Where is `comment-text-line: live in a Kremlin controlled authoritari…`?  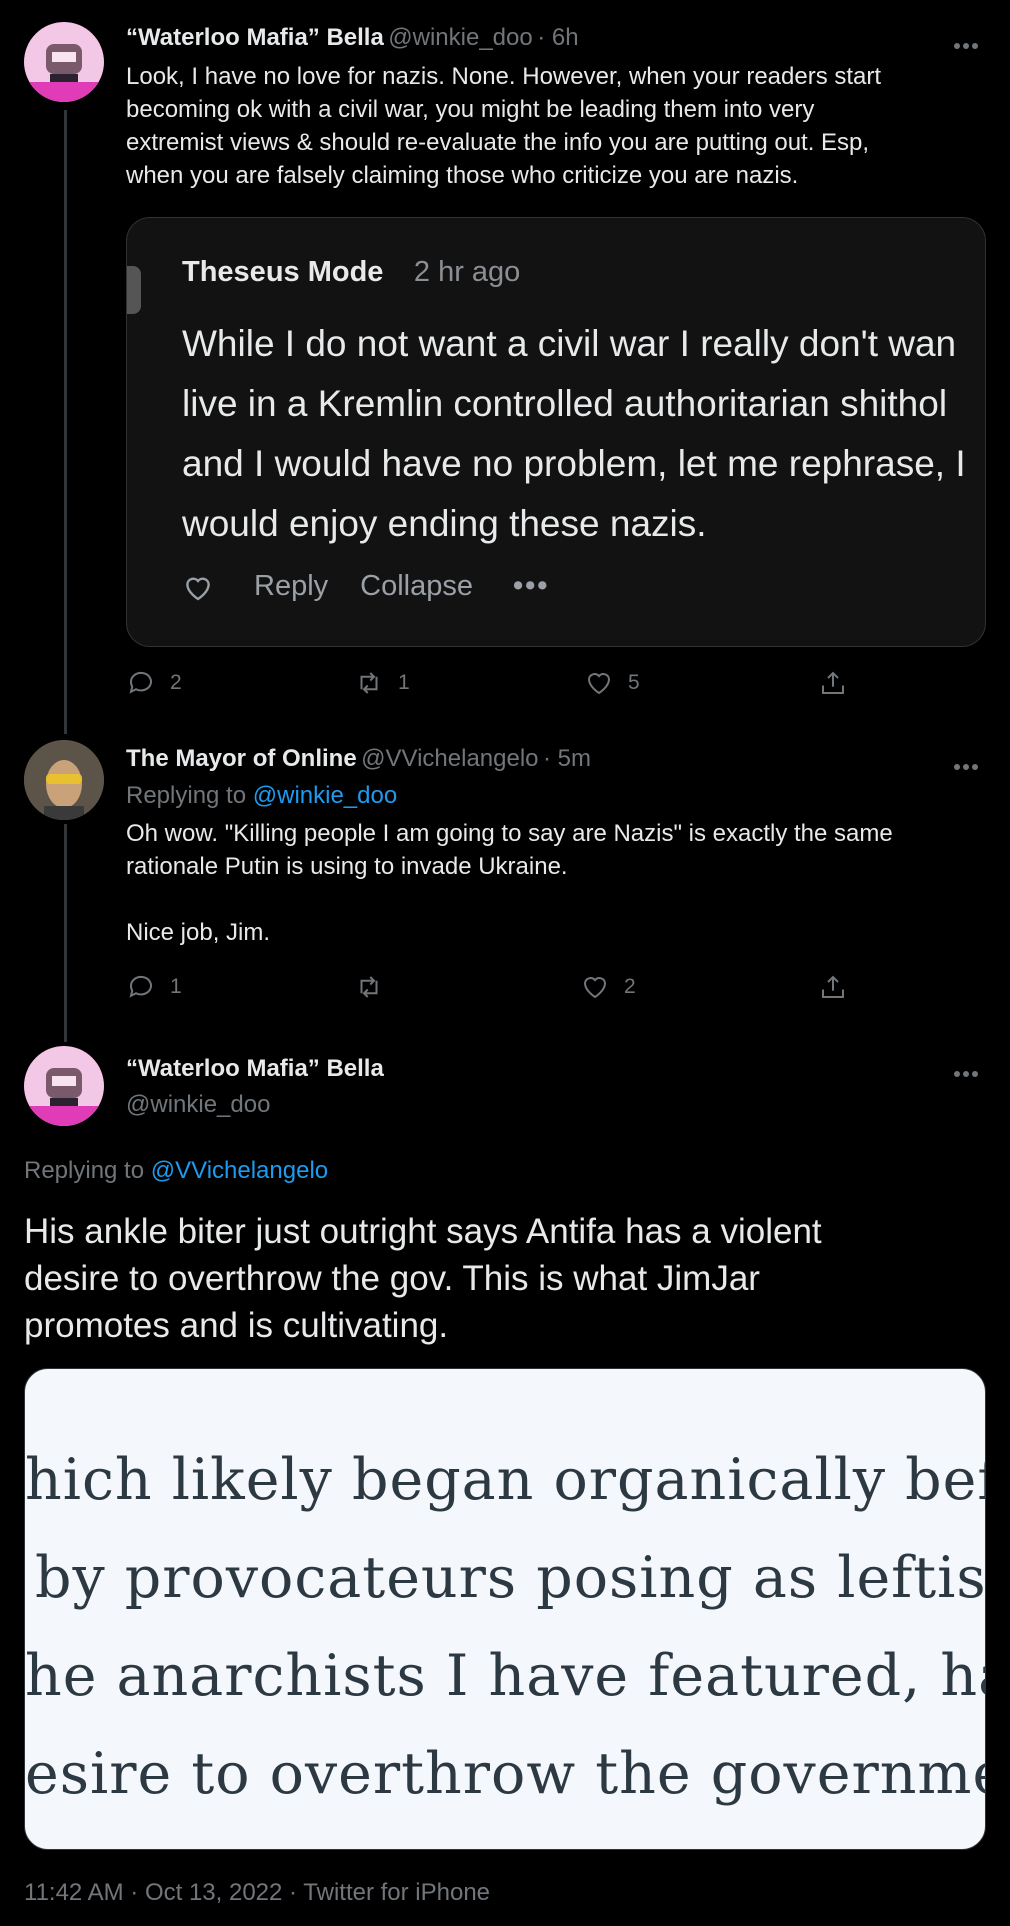
comment-text-line: live in a Kremlin controlled authoritari… is located at coordinates (565, 403).